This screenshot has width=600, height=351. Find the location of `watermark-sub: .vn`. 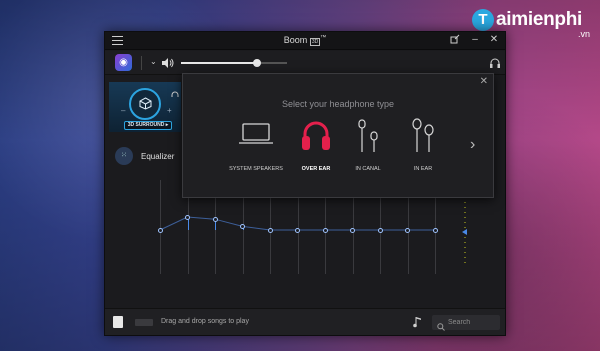

watermark-sub: .vn is located at coordinates (583, 34).